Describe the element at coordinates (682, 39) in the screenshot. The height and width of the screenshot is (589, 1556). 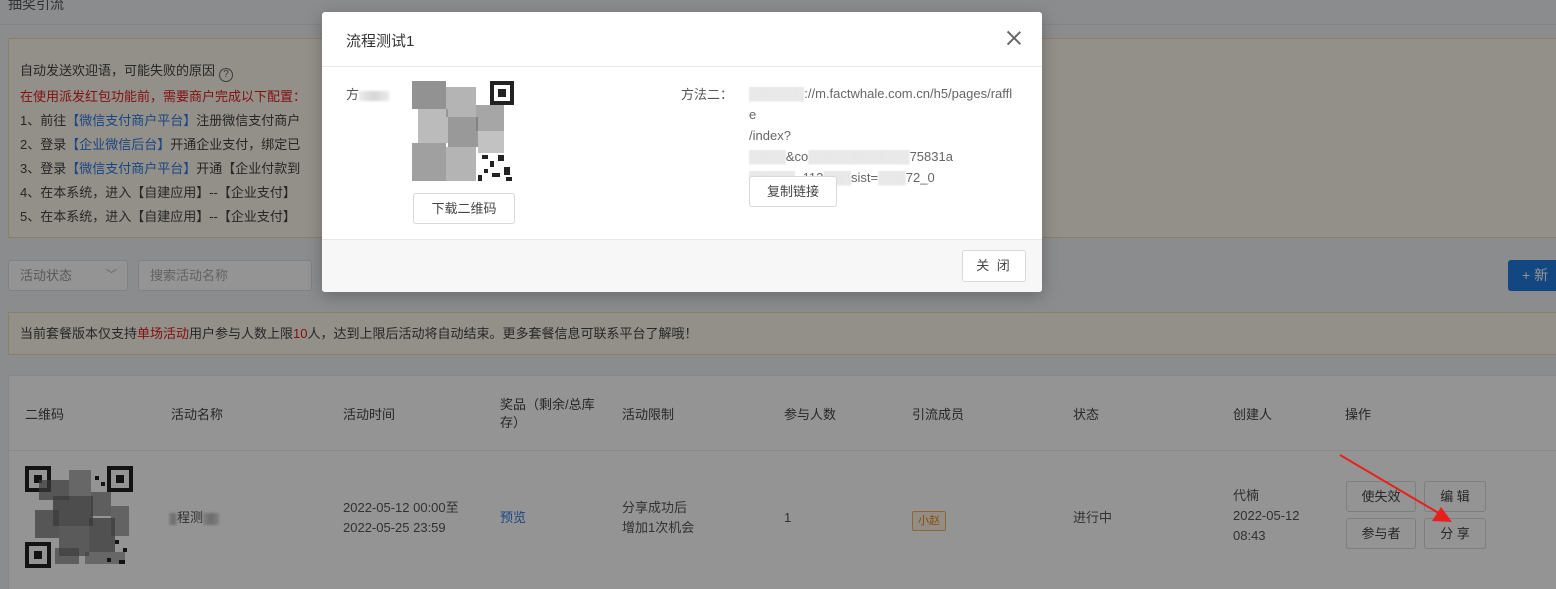
I see `dialog-header: 流程测试1` at that location.